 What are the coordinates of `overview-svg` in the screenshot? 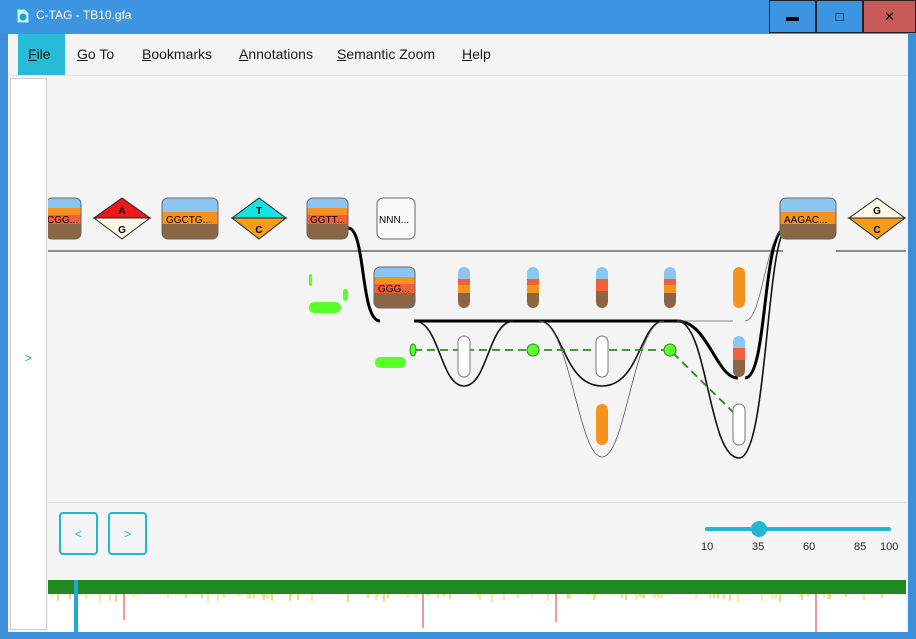 It's located at (477, 606).